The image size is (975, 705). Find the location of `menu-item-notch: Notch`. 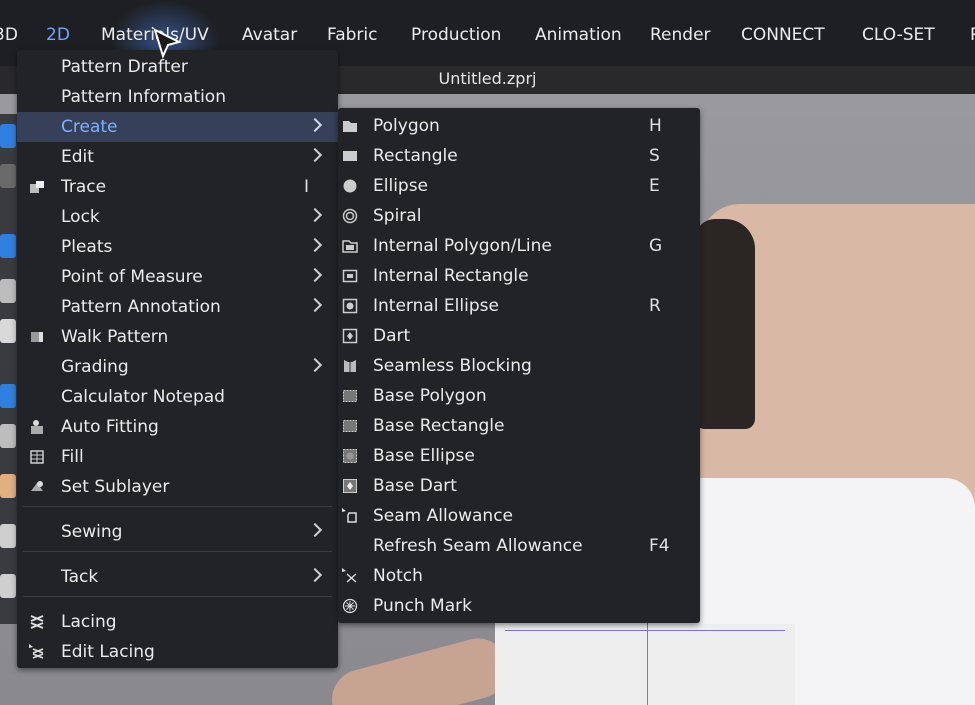

menu-item-notch: Notch is located at coordinates (519, 576).